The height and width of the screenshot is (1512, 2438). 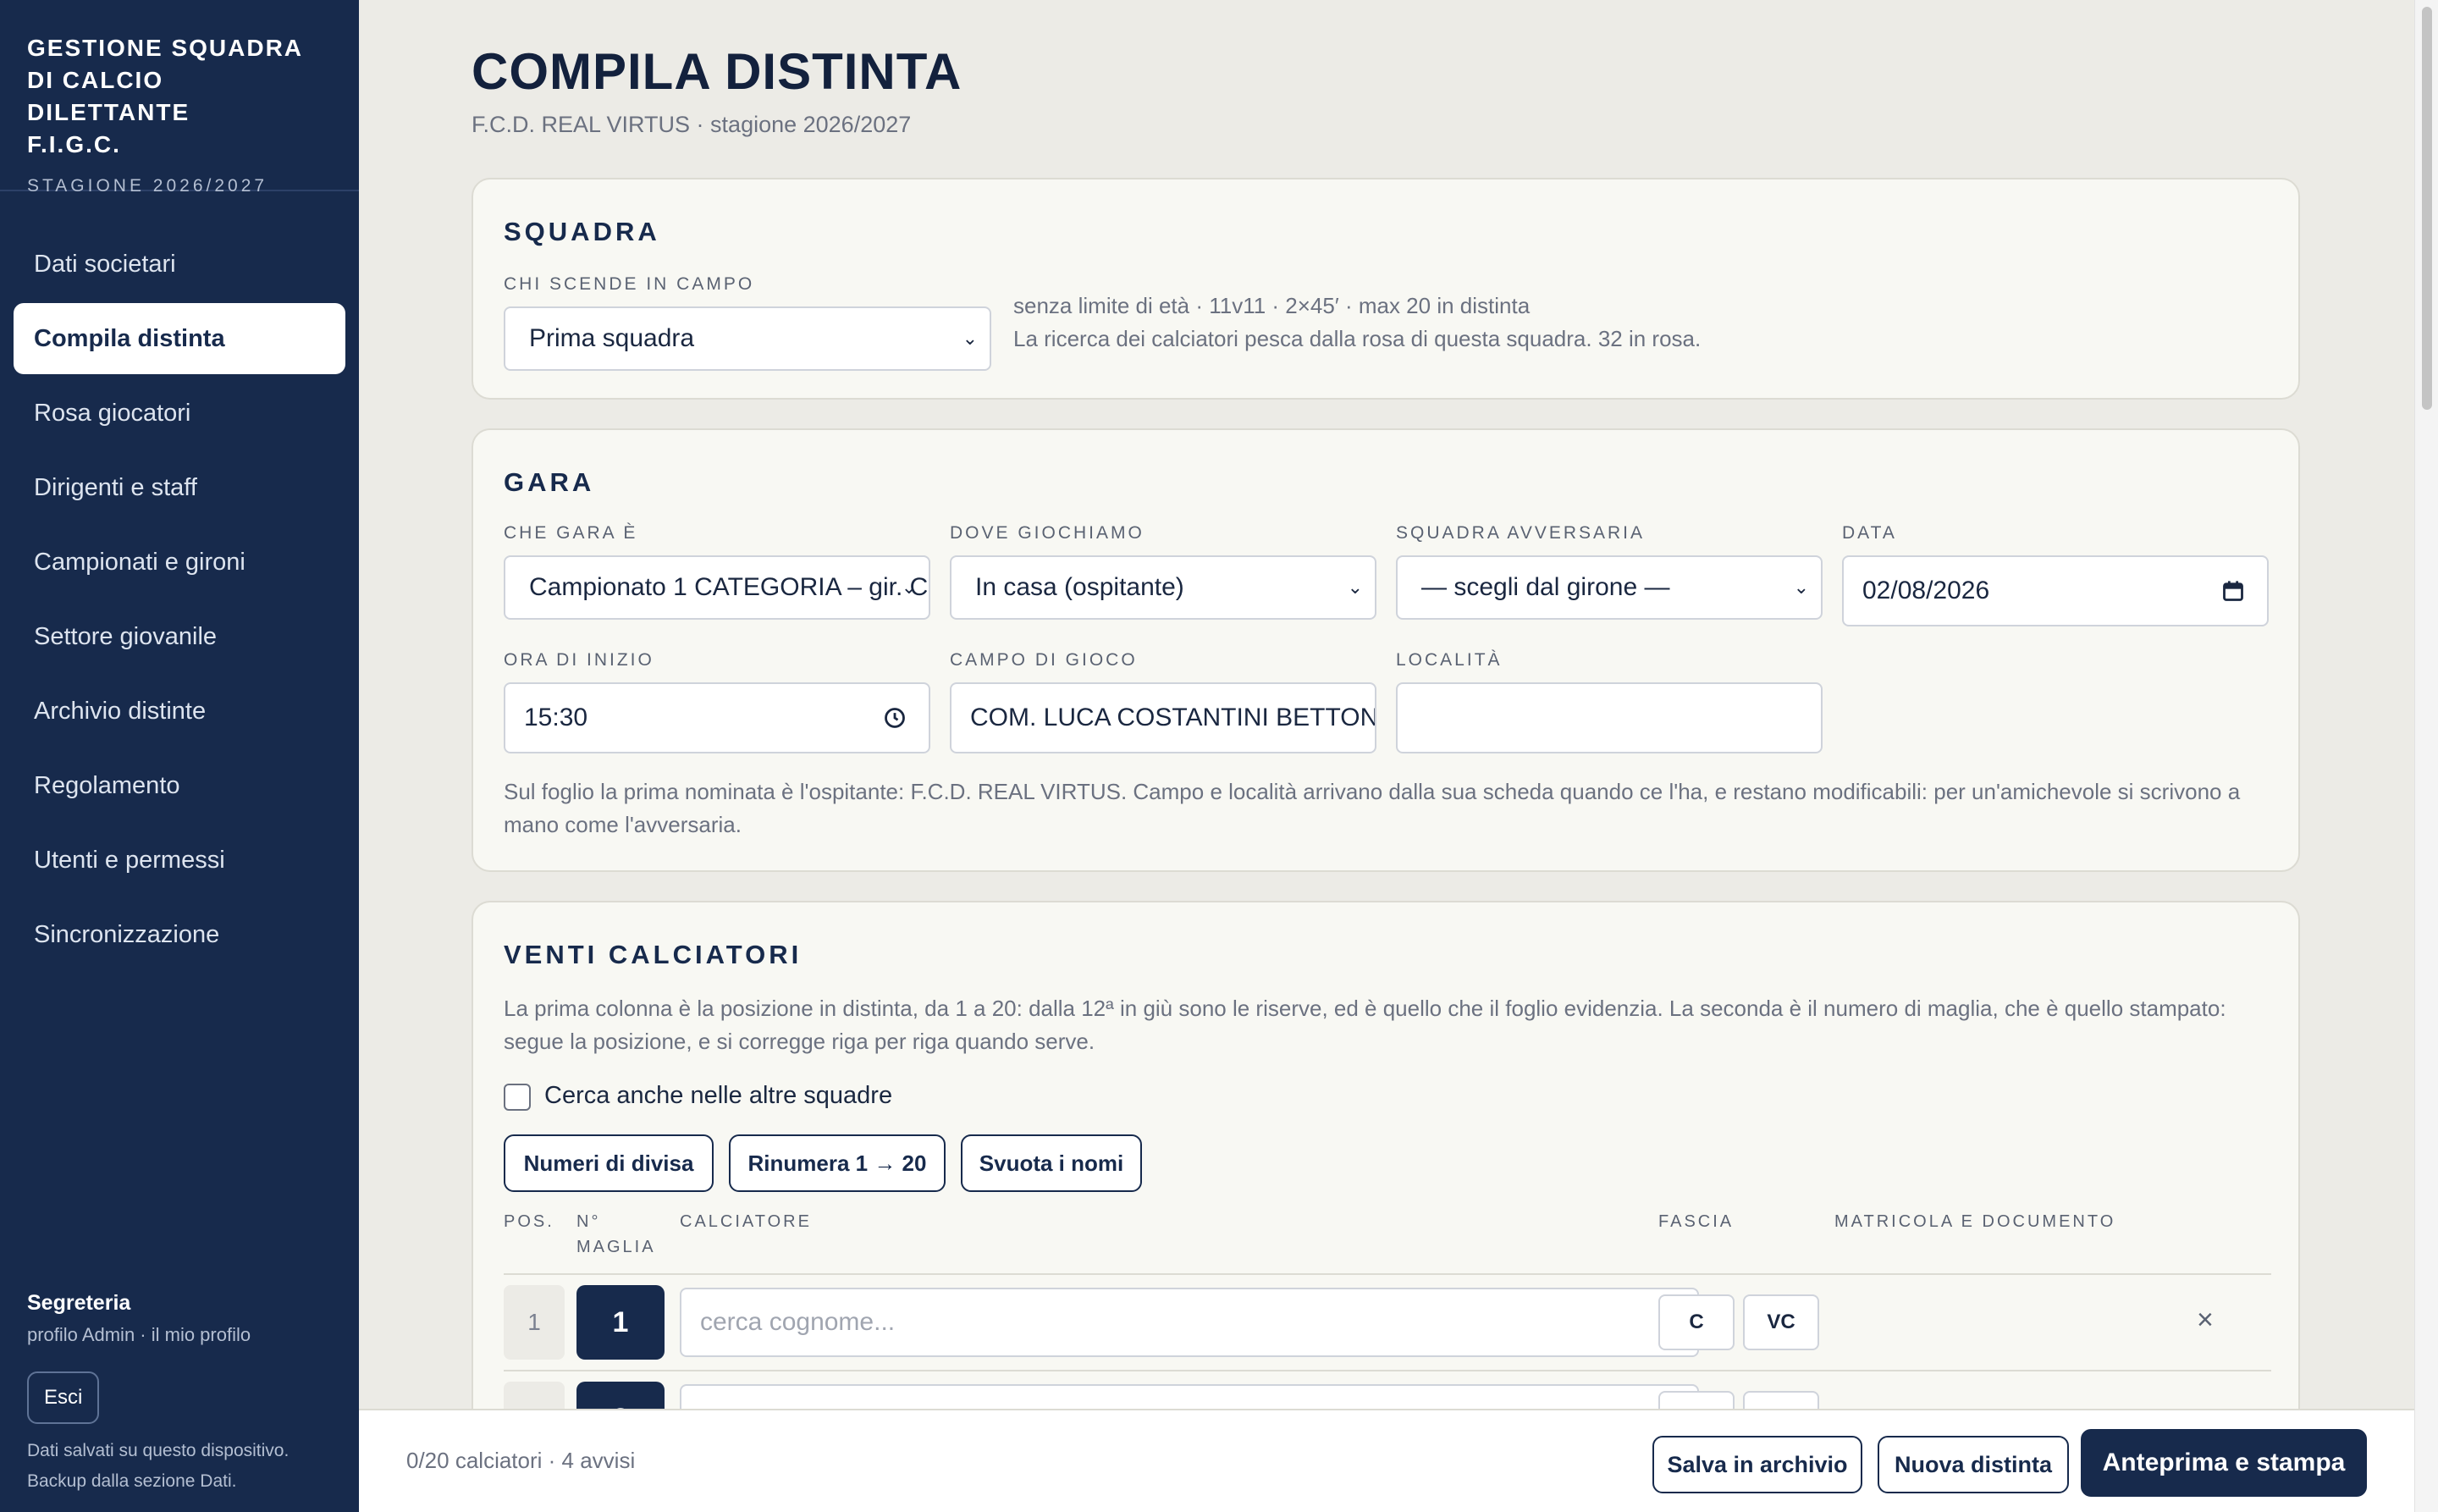 I want to click on col-fascia: FASCIA, so click(x=1696, y=1221).